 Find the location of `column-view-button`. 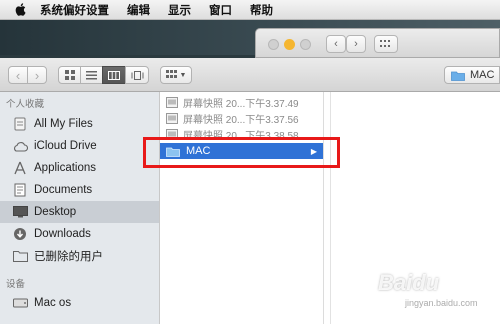

column-view-button is located at coordinates (114, 75).